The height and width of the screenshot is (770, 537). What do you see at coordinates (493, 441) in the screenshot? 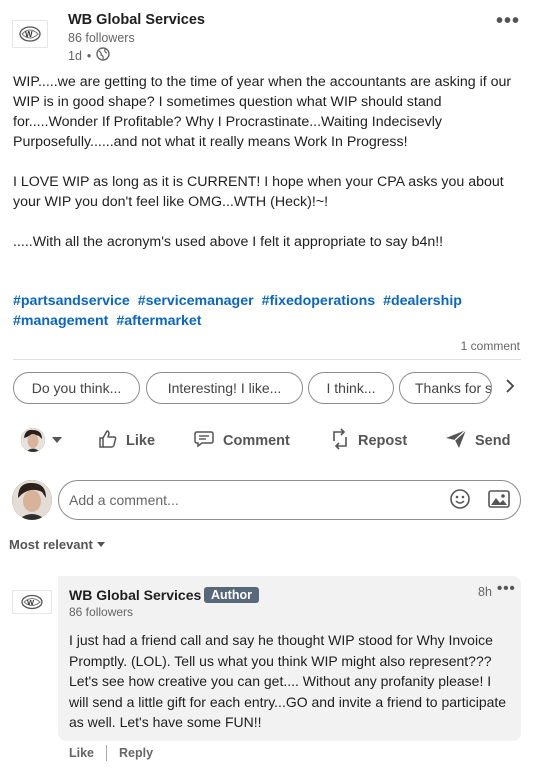
I see `send-label: Send` at bounding box center [493, 441].